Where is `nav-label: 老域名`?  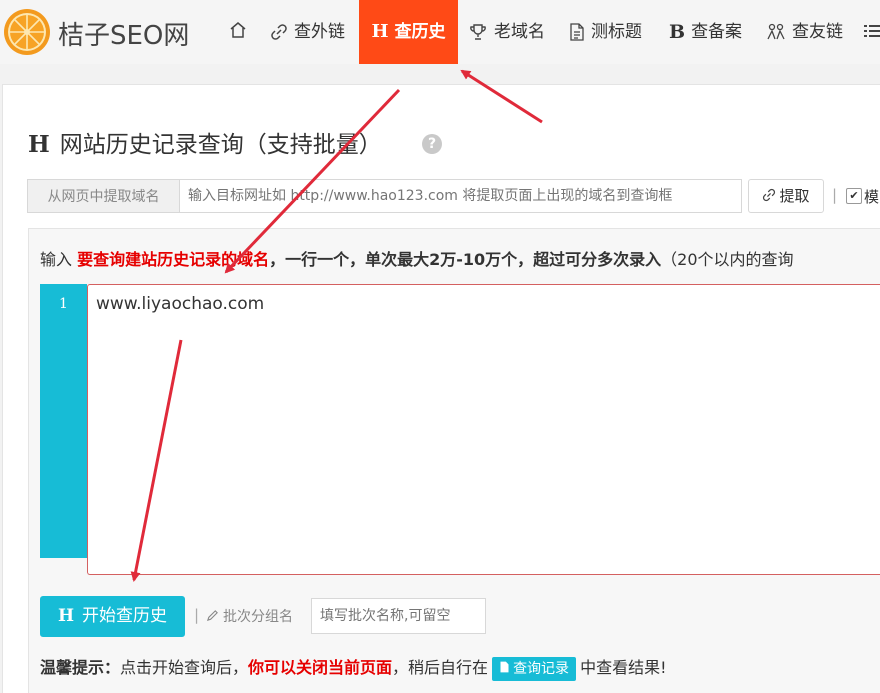
nav-label: 老域名 is located at coordinates (519, 32).